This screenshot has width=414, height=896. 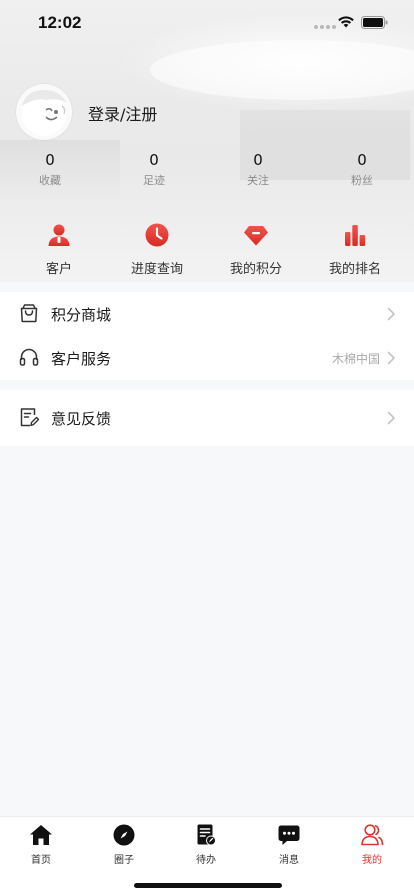 I want to click on menu-item-feedback: 意见反馈, so click(x=207, y=418).